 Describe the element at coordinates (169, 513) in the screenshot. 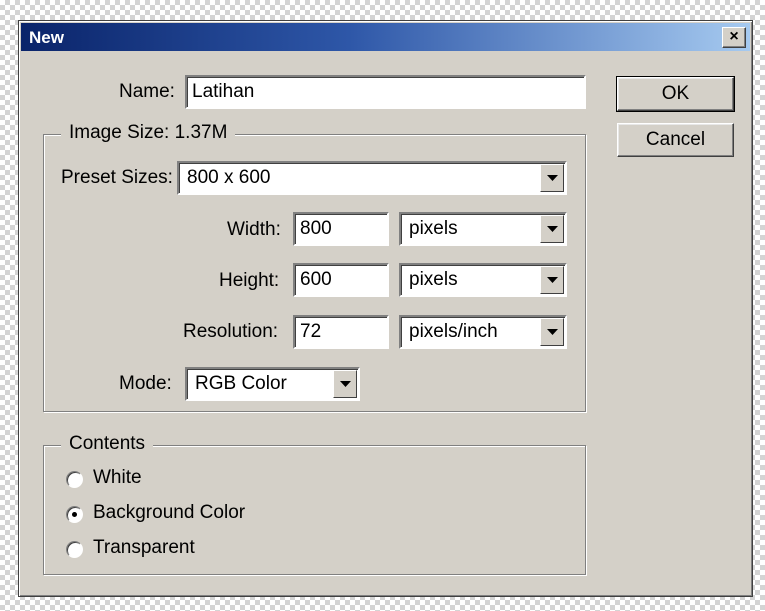

I see `radio-background-color-label: Background Color` at that location.